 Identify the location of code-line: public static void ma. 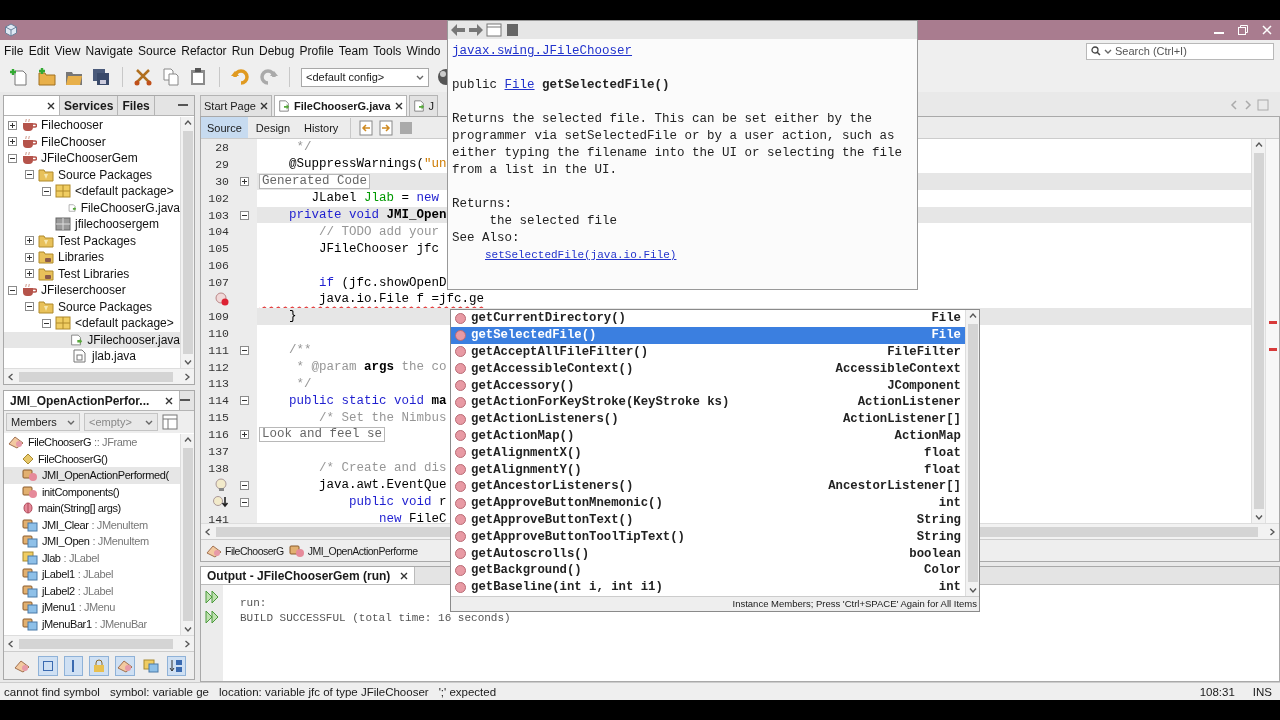
(367, 400).